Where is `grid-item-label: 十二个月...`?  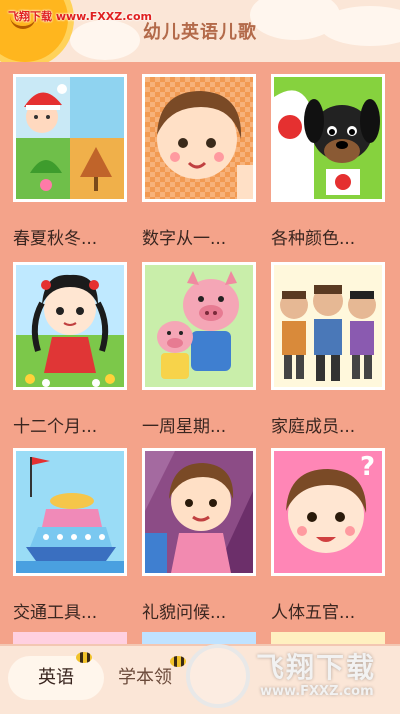
grid-item-label: 十二个月... is located at coordinates (55, 427).